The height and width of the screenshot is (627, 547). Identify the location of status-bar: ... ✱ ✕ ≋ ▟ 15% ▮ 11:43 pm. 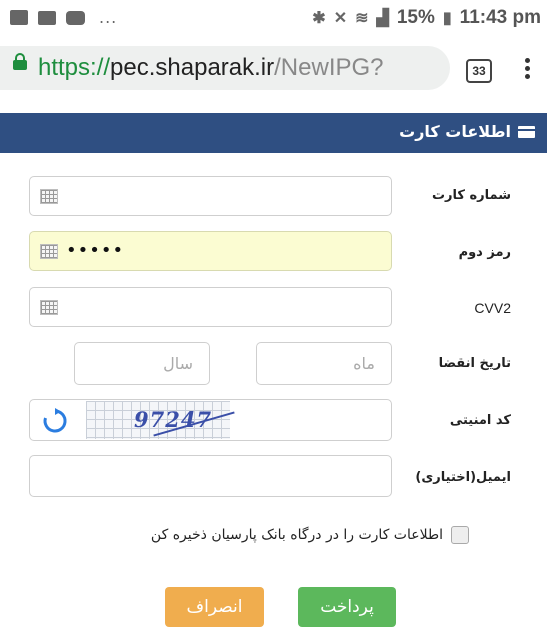
(273, 19).